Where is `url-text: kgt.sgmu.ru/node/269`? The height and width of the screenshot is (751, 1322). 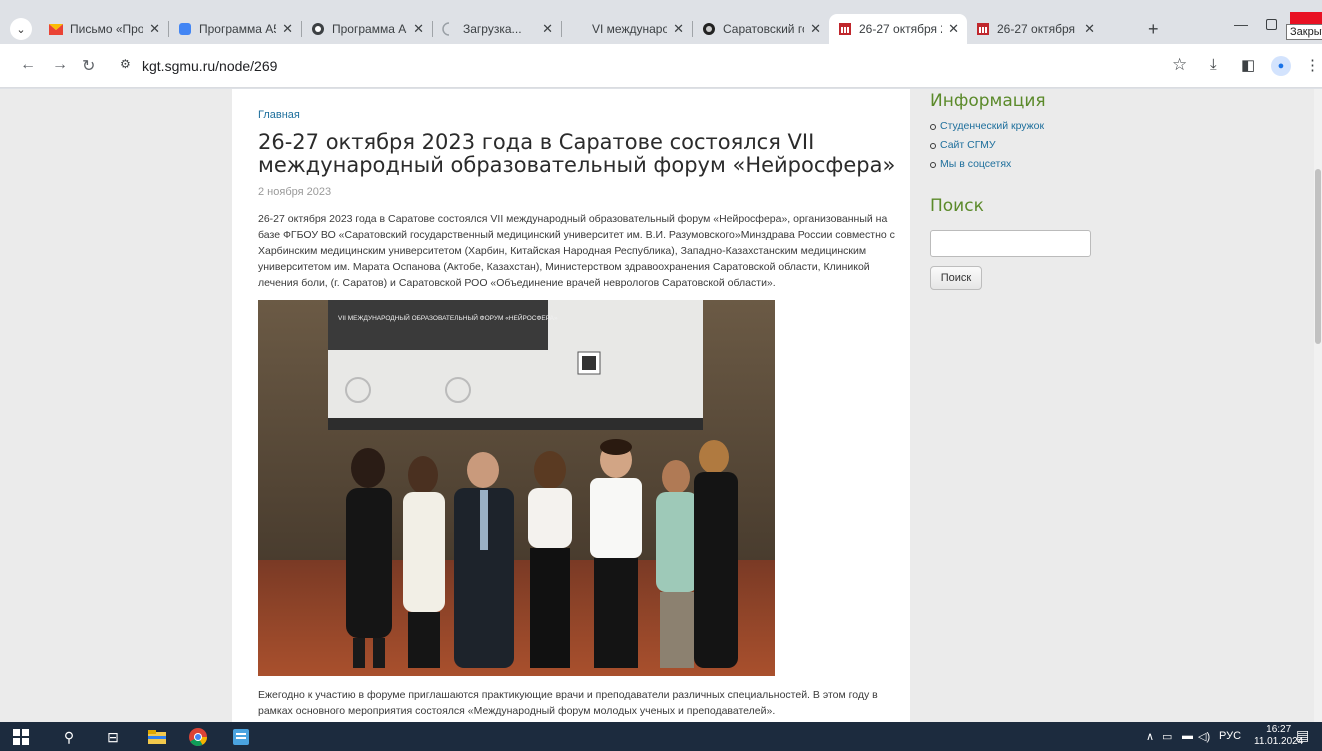 url-text: kgt.sgmu.ru/node/269 is located at coordinates (209, 66).